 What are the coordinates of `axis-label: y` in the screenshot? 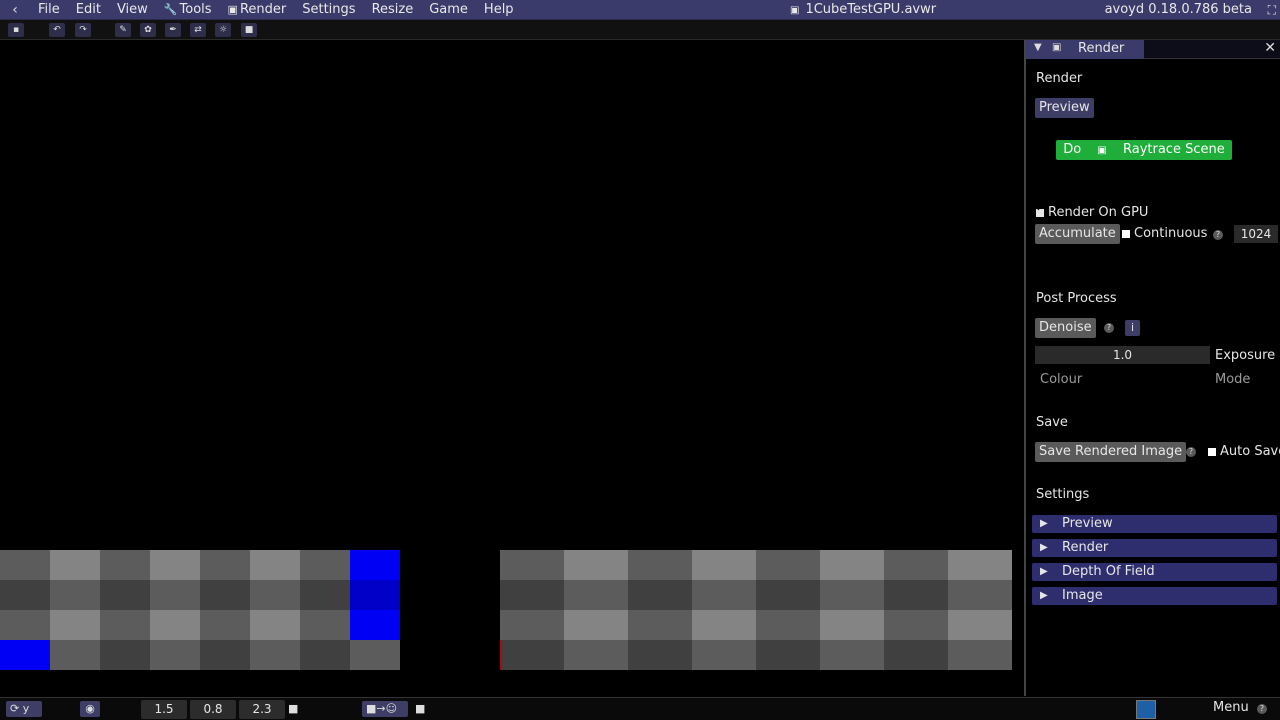 It's located at (26, 708).